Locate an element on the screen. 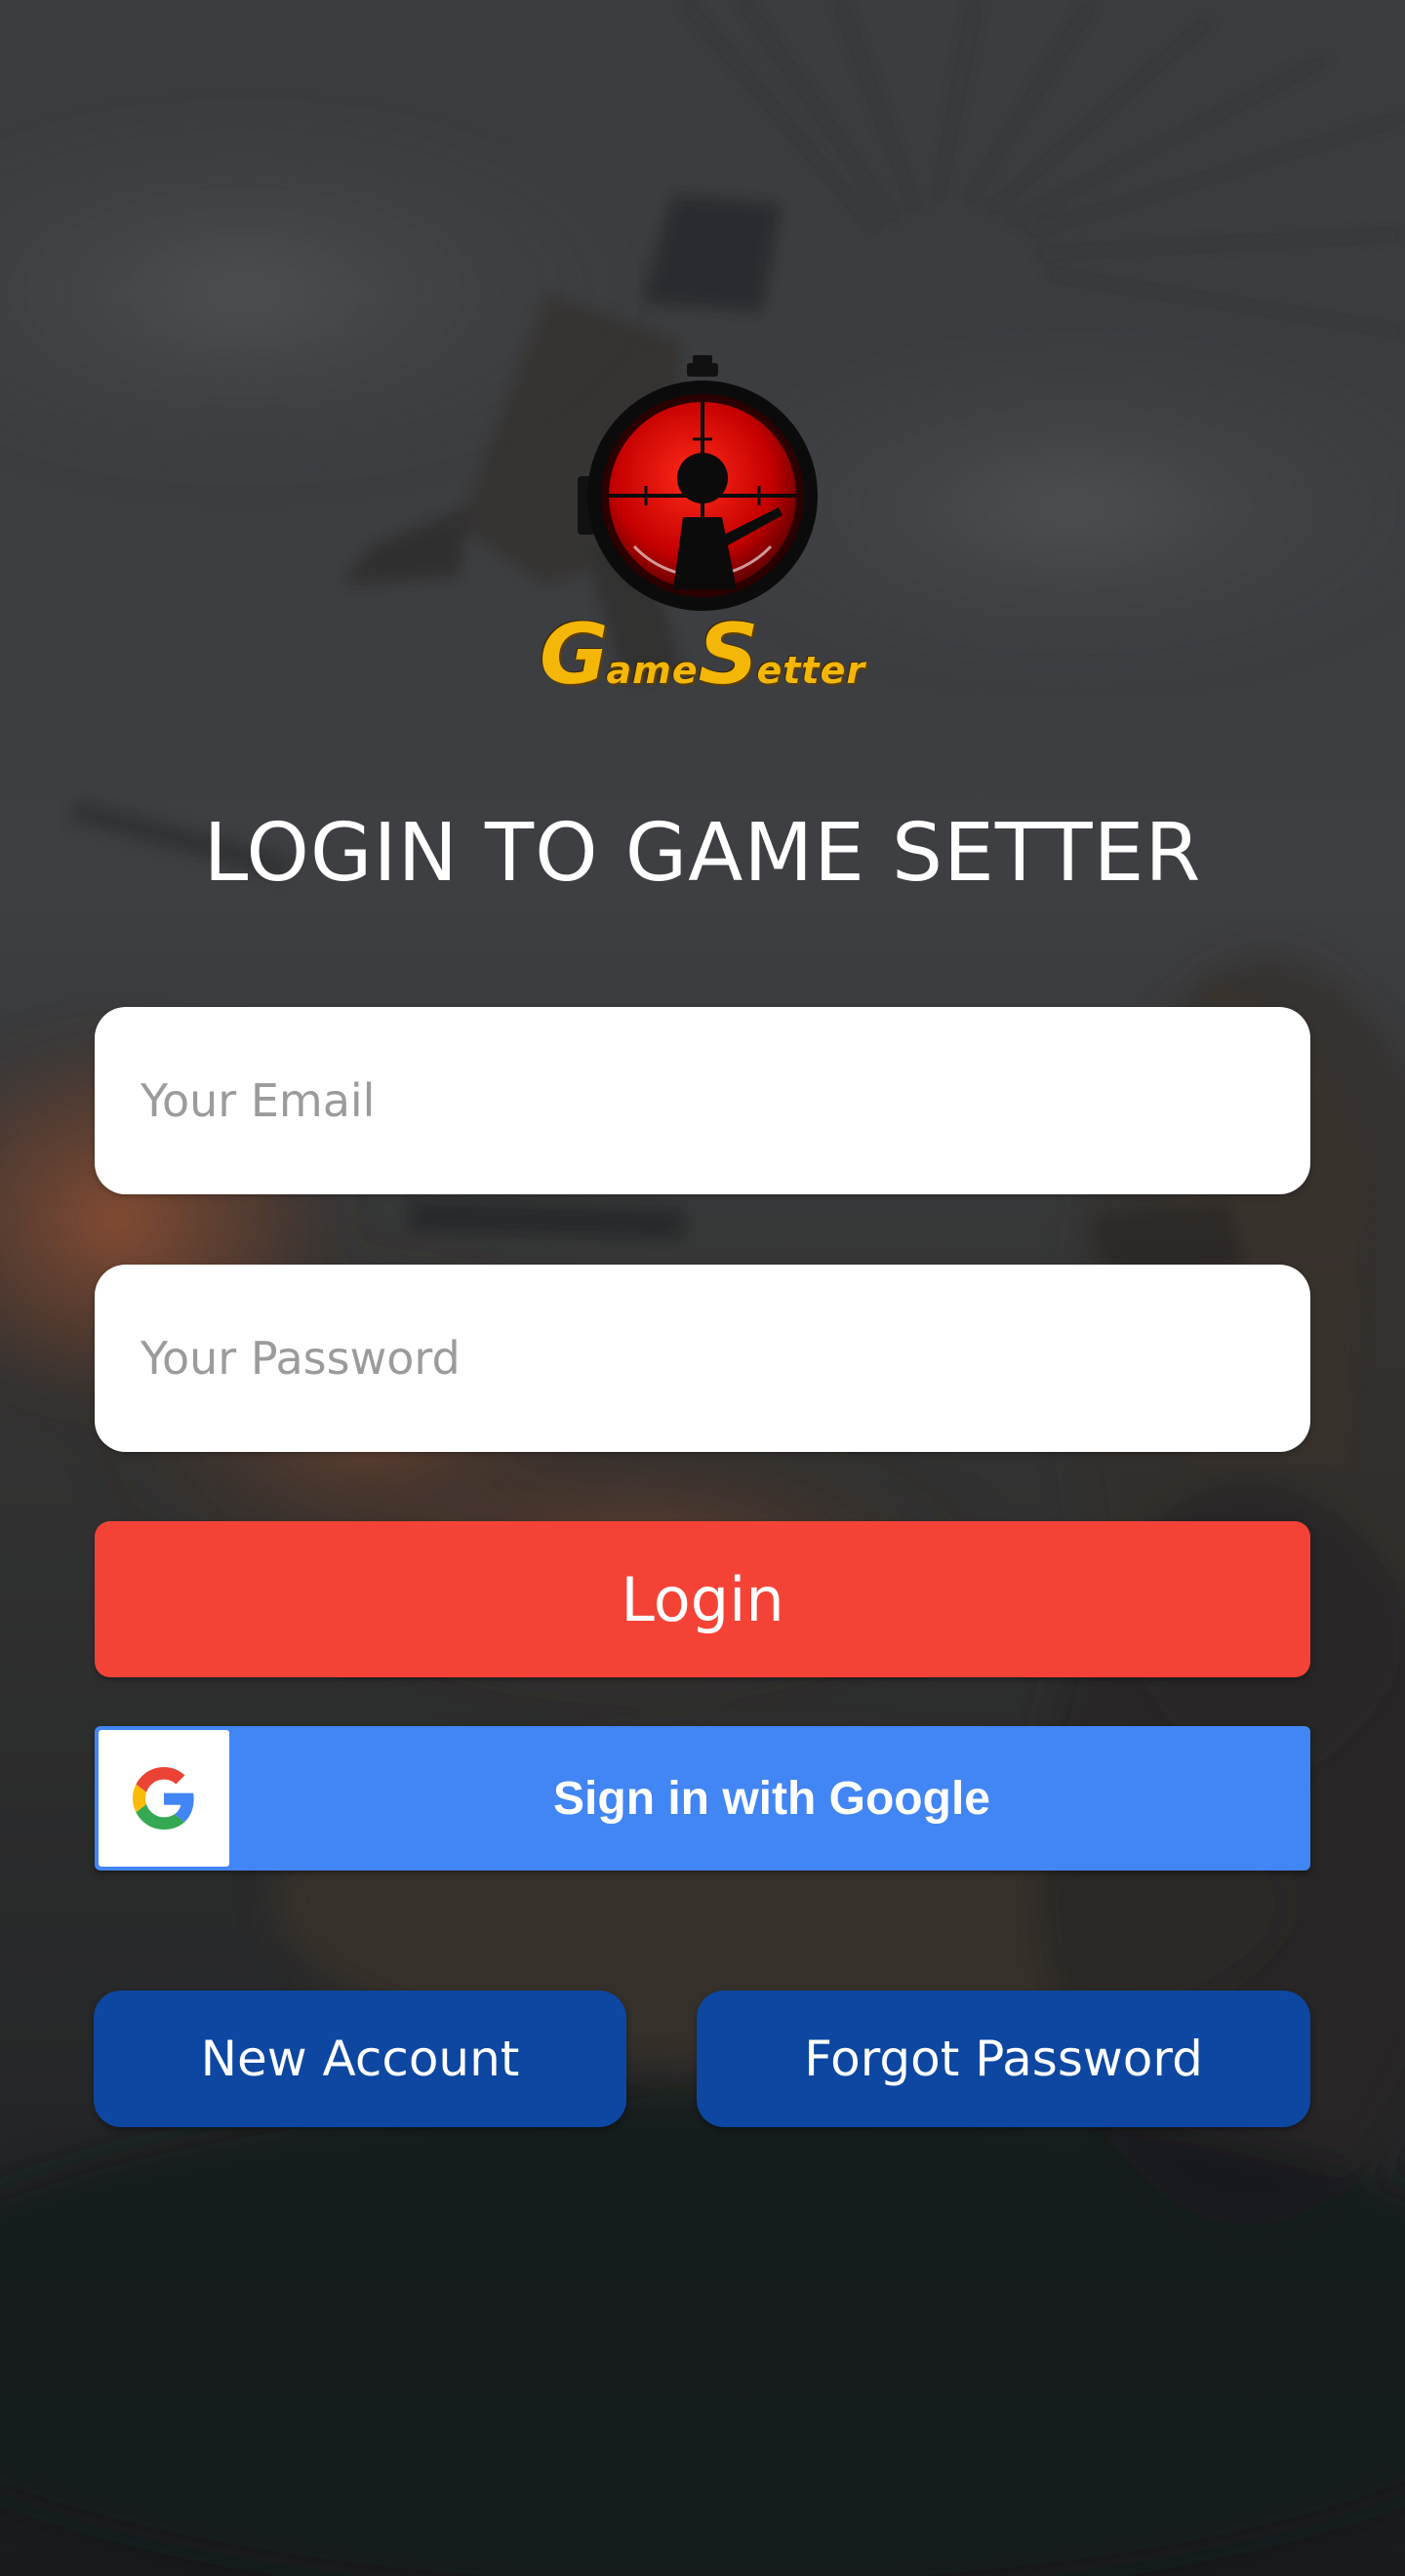 This screenshot has height=2576, width=1405. google-signin-button: Sign in with Google is located at coordinates (702, 1798).